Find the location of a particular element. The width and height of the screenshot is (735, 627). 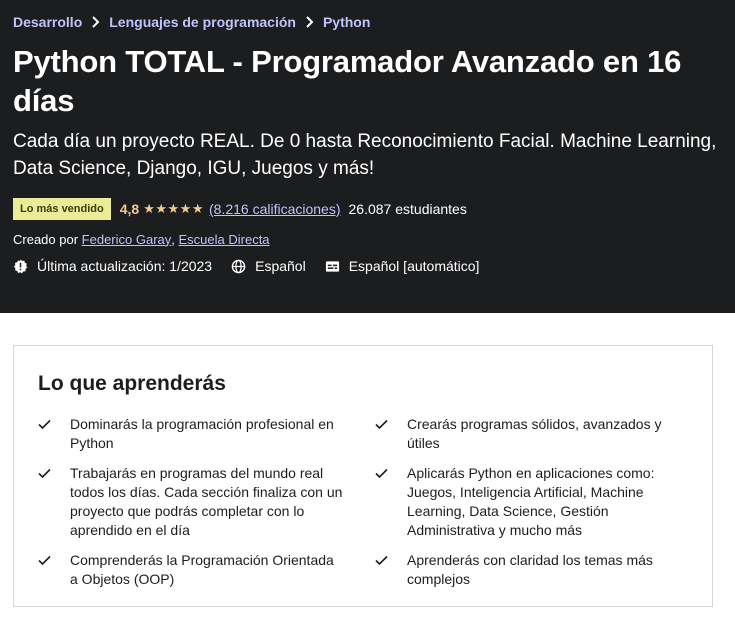

rating-value: 4,8 is located at coordinates (129, 209).